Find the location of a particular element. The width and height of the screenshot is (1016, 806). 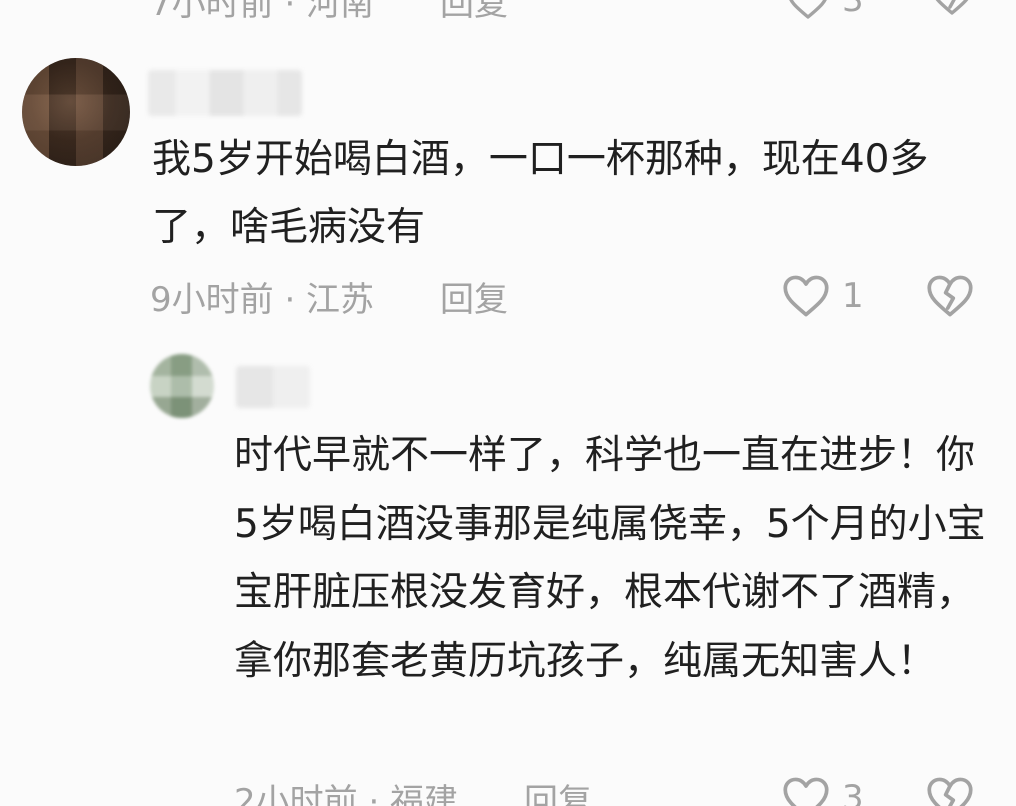

comment-time-region: 2小时前 · 福建 is located at coordinates (346, 793).